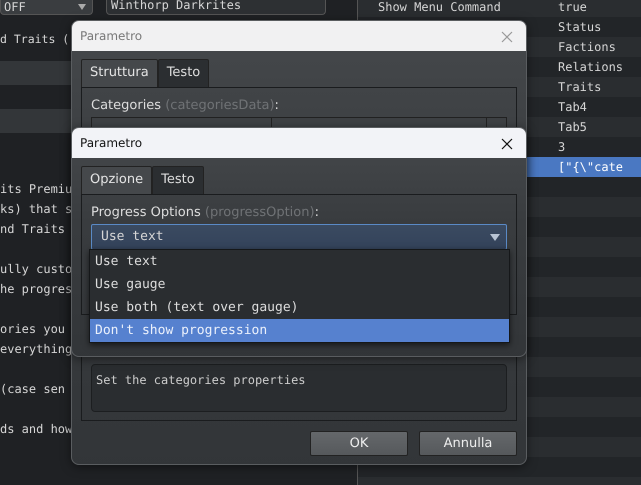  I want to click on parameter-value: ["{\"cate, so click(591, 167).